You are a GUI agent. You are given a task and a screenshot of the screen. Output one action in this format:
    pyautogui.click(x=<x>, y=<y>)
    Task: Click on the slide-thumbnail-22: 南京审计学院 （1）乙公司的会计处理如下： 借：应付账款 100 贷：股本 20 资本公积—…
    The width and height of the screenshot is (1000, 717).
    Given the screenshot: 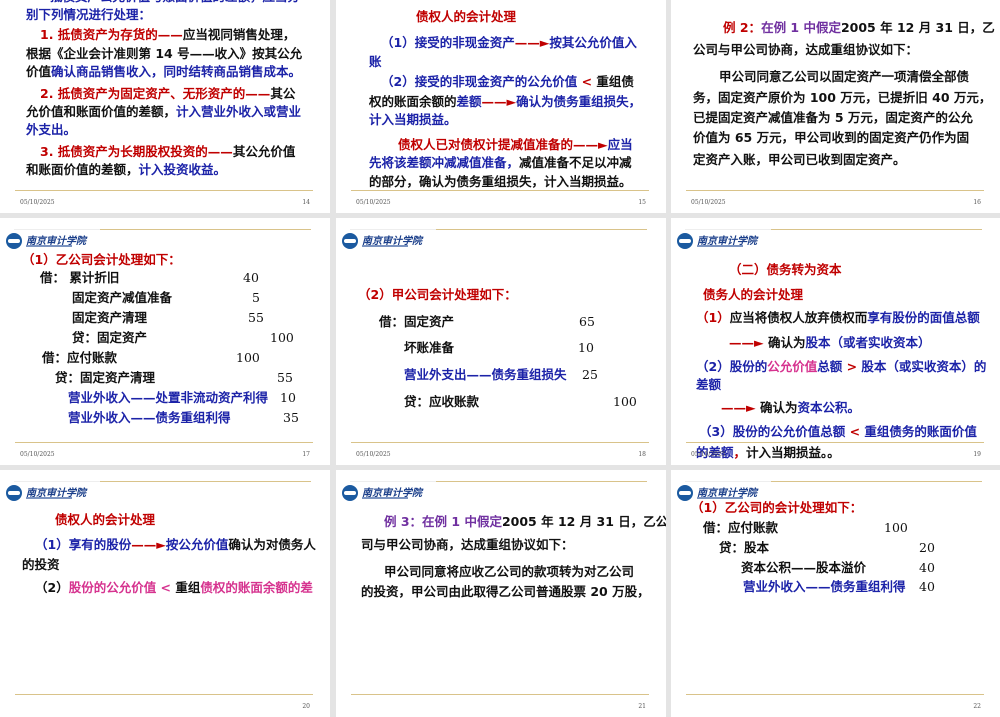 What is the action you would take?
    pyautogui.click(x=835, y=593)
    